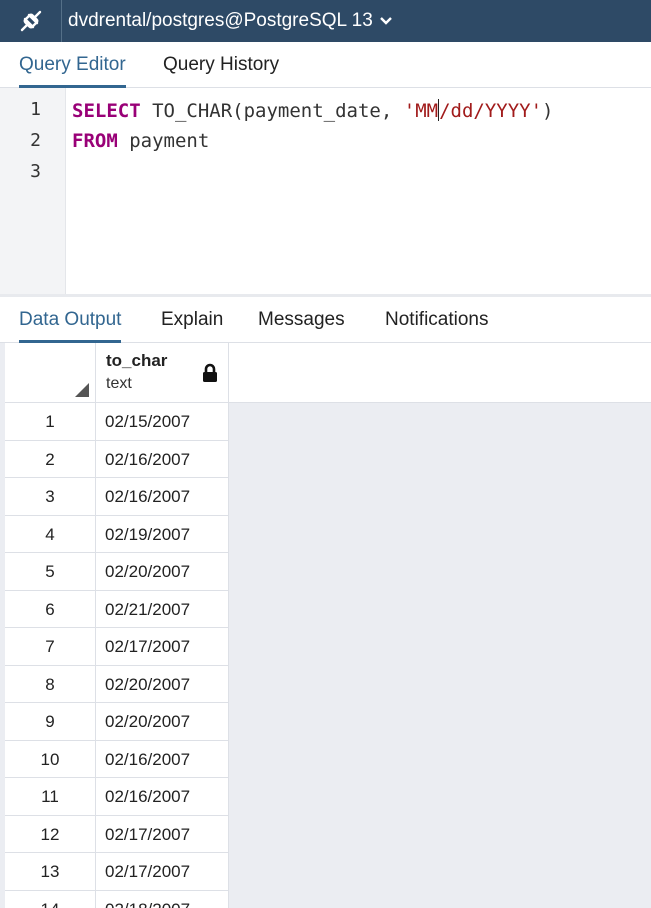  Describe the element at coordinates (163, 141) in the screenshot. I see `code-text: payment` at that location.